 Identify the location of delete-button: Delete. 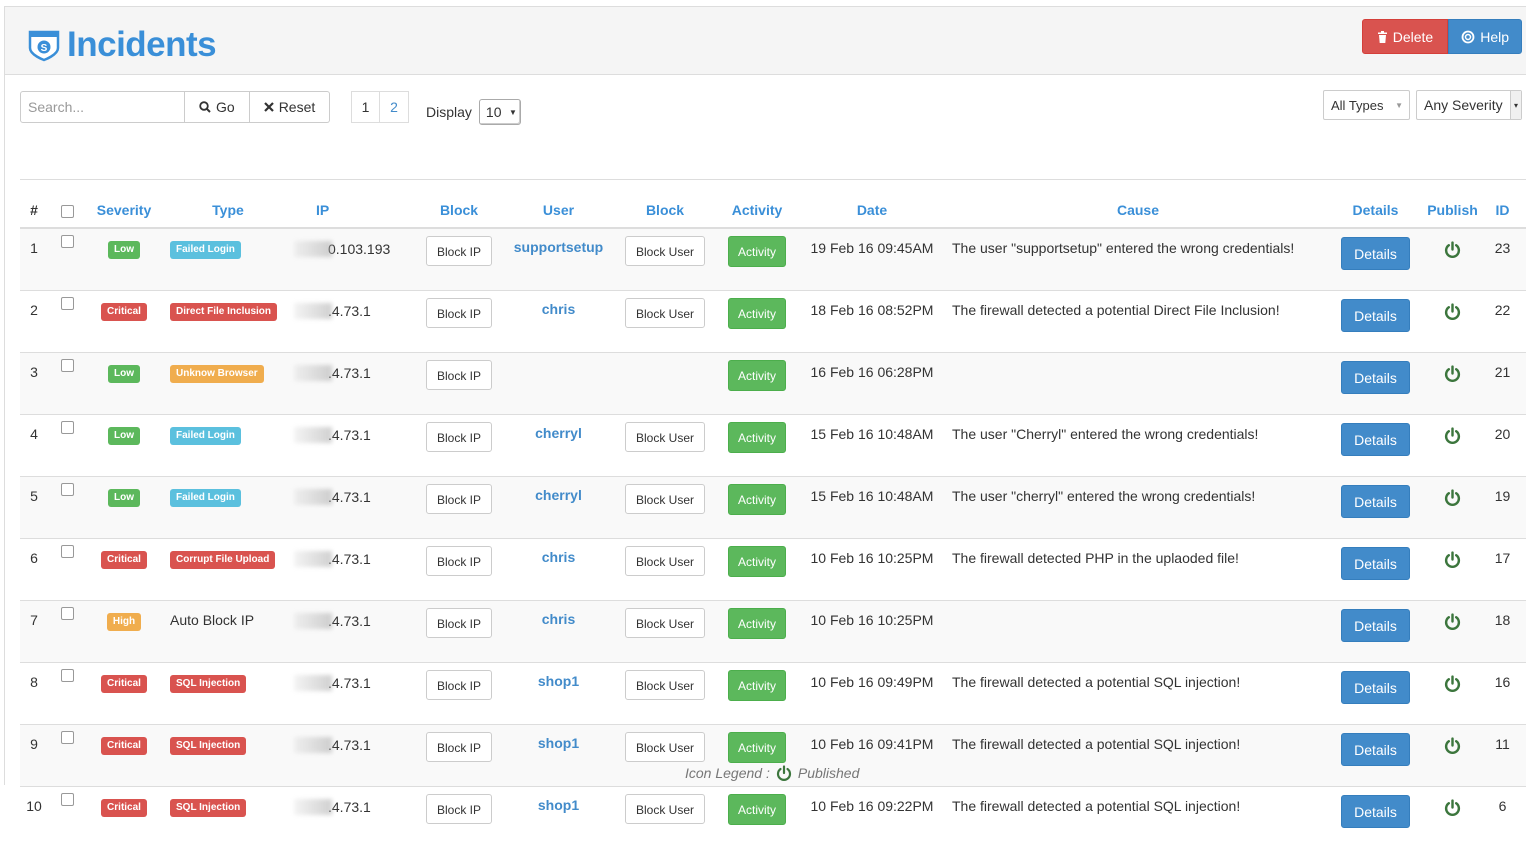
(1405, 36).